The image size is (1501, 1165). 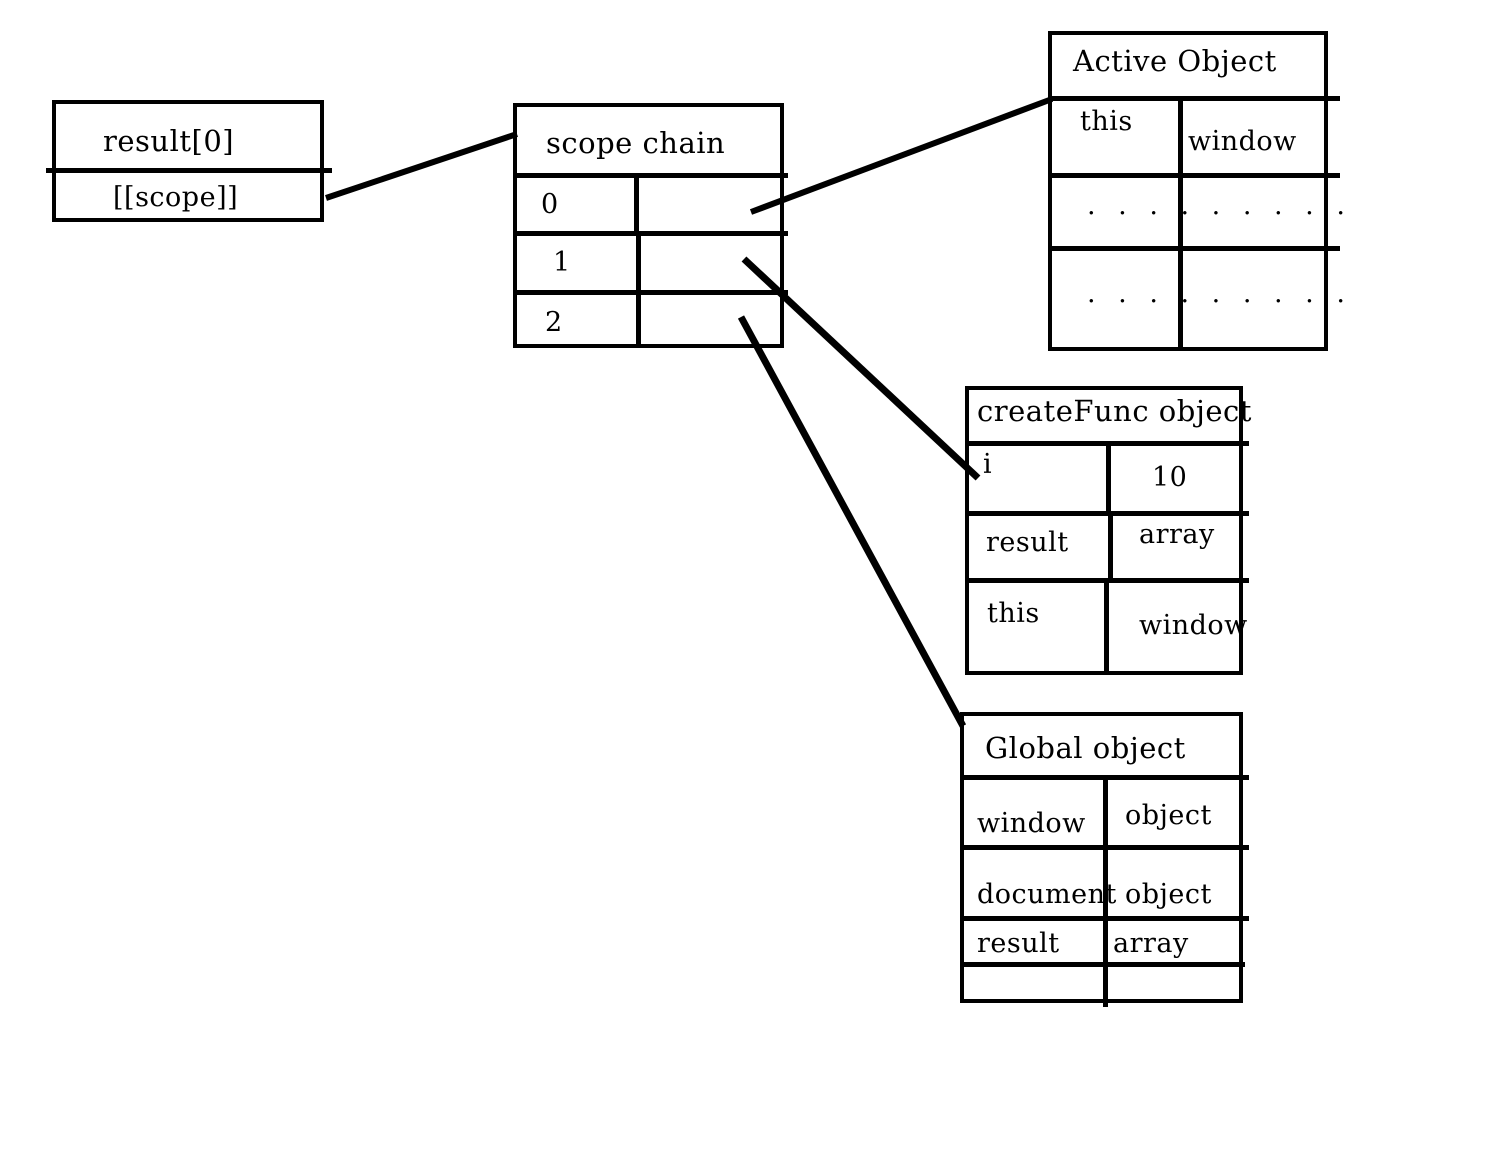 I want to click on create-func-object-header-label: createFunc object, so click(x=1114, y=411).